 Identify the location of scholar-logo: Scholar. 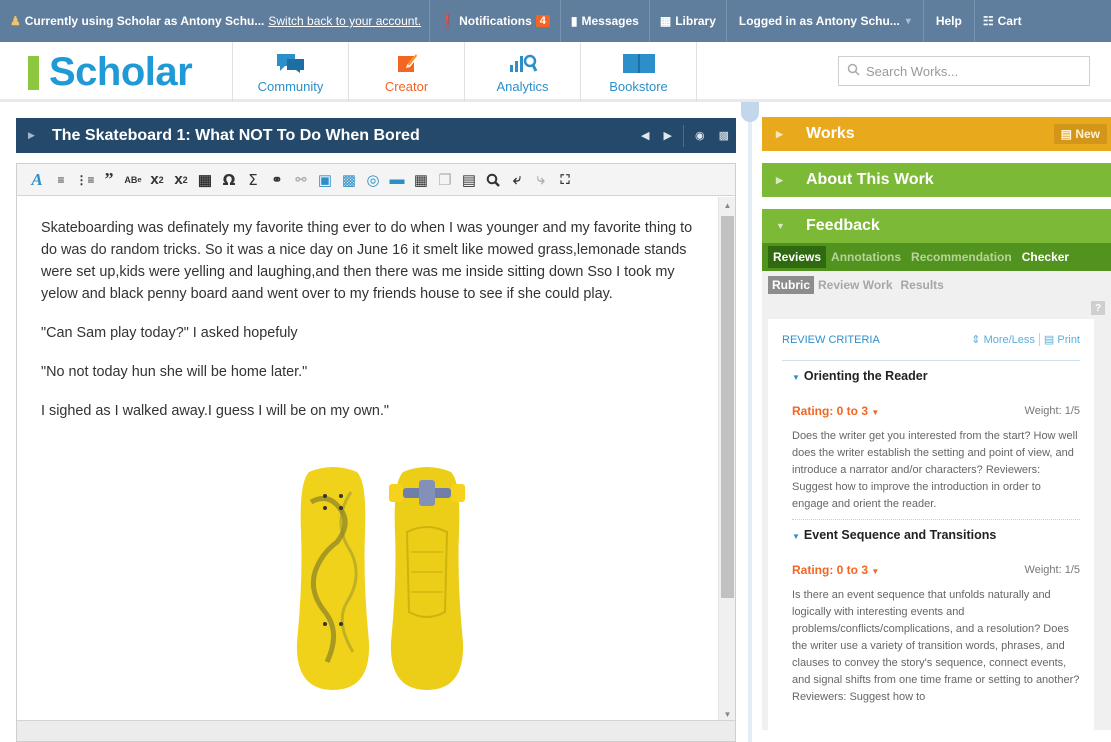
(110, 72).